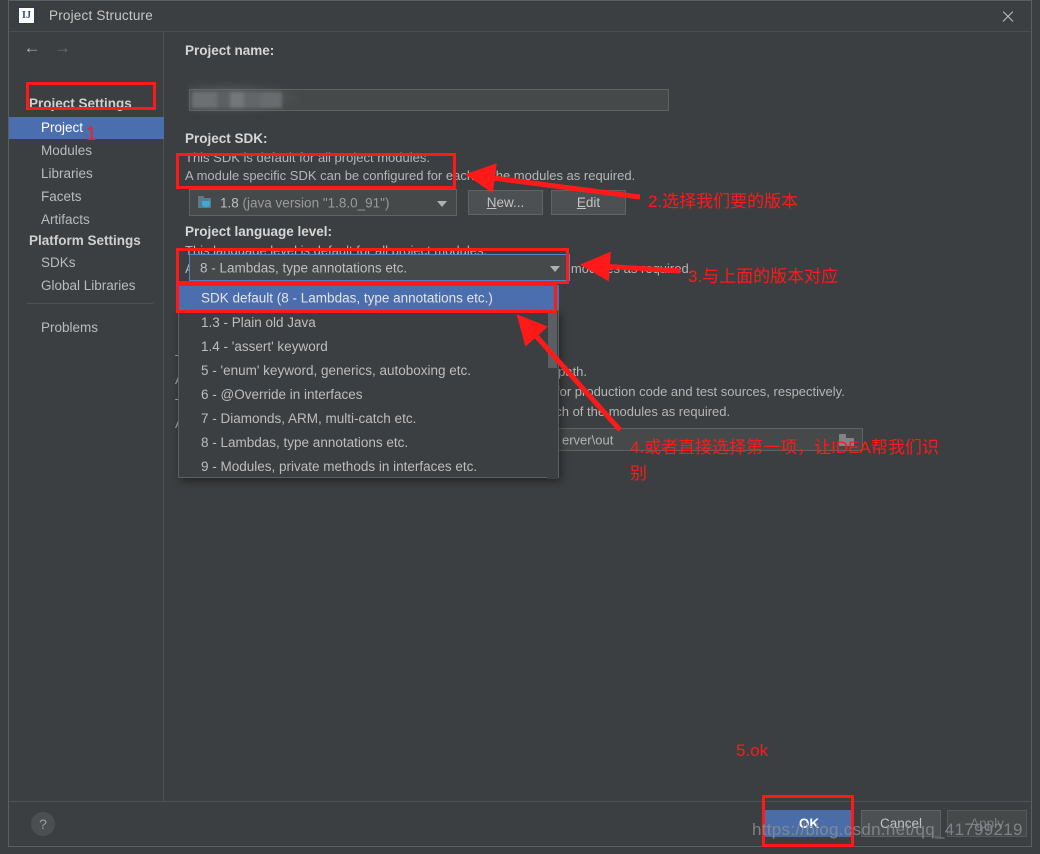  What do you see at coordinates (708, 439) in the screenshot?
I see `compiler-output-path-input: erver\out` at bounding box center [708, 439].